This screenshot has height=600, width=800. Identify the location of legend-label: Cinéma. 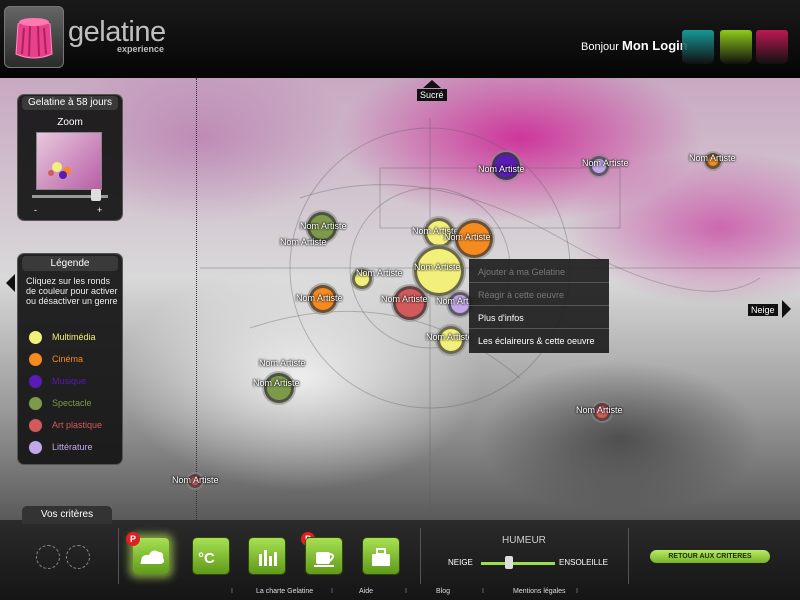
(68, 359).